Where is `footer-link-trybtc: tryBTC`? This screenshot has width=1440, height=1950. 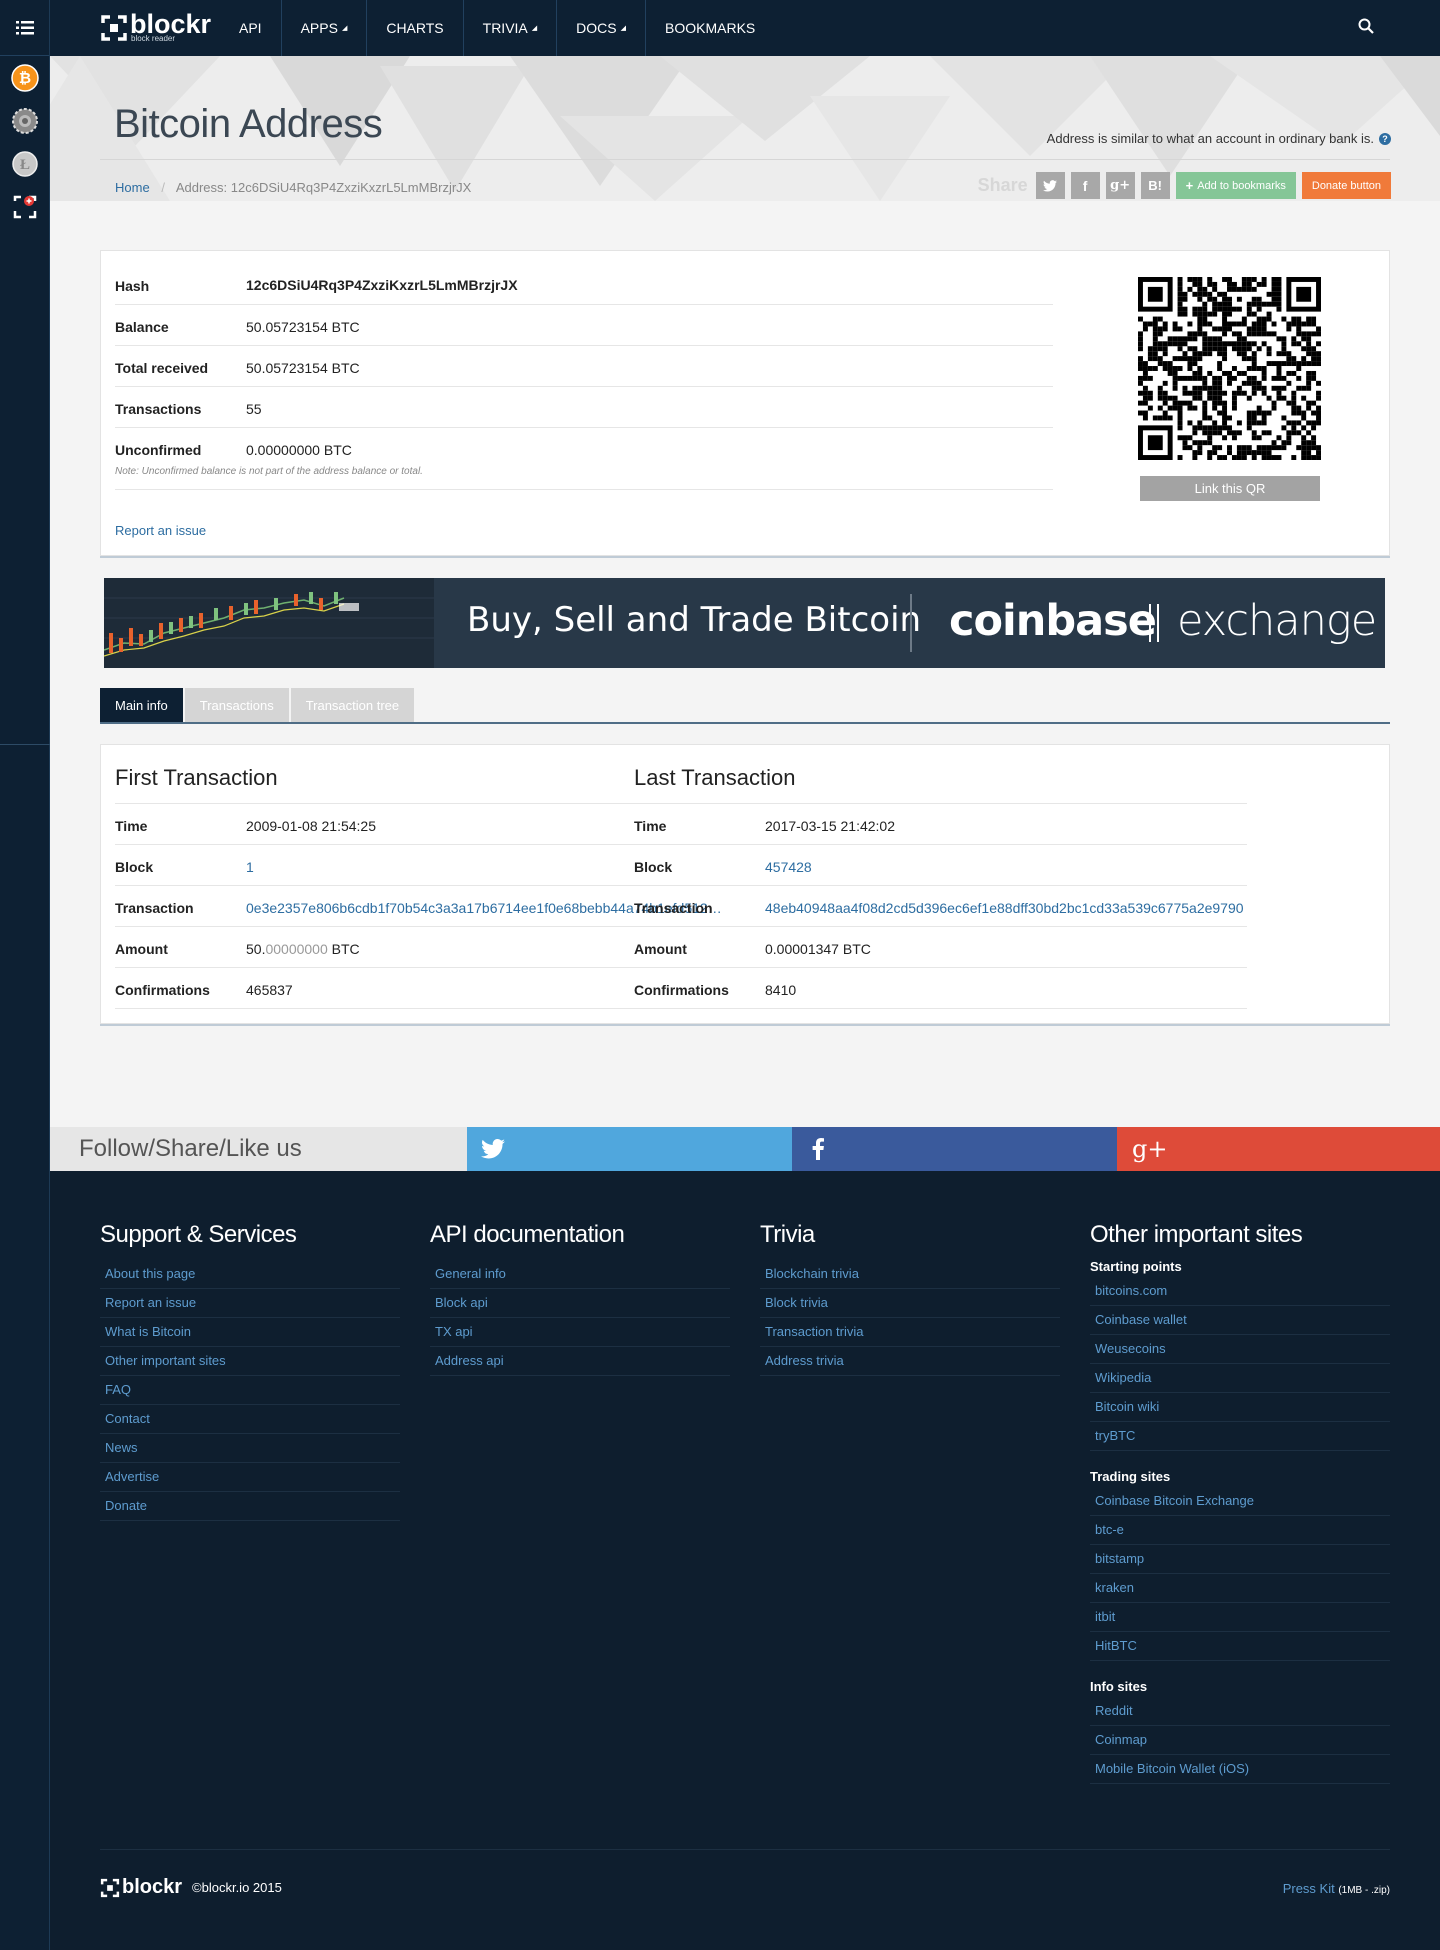
footer-link-trybtc: tryBTC is located at coordinates (1240, 1436).